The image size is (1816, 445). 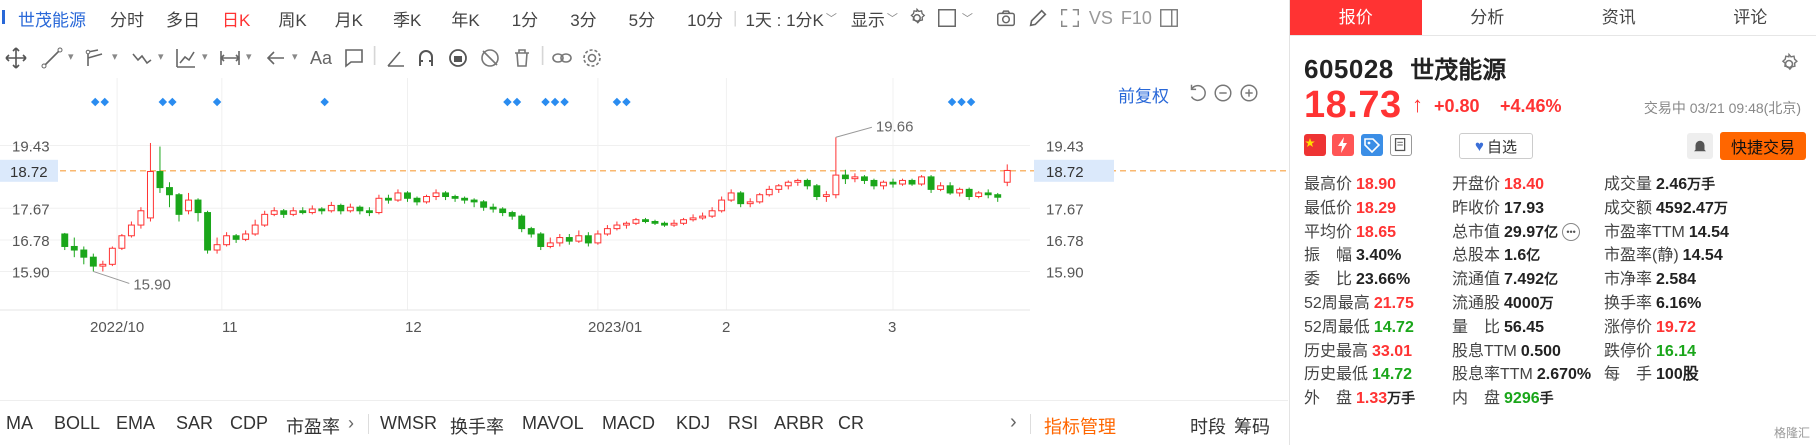 What do you see at coordinates (183, 18) in the screenshot?
I see `period-tab: 多日` at bounding box center [183, 18].